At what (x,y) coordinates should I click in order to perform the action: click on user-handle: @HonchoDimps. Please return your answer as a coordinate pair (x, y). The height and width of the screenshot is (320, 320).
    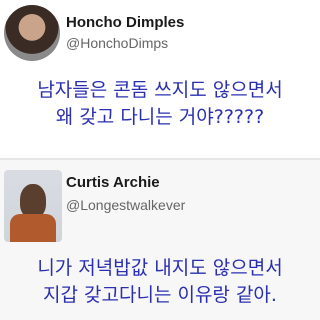
    Looking at the image, I should click on (117, 43).